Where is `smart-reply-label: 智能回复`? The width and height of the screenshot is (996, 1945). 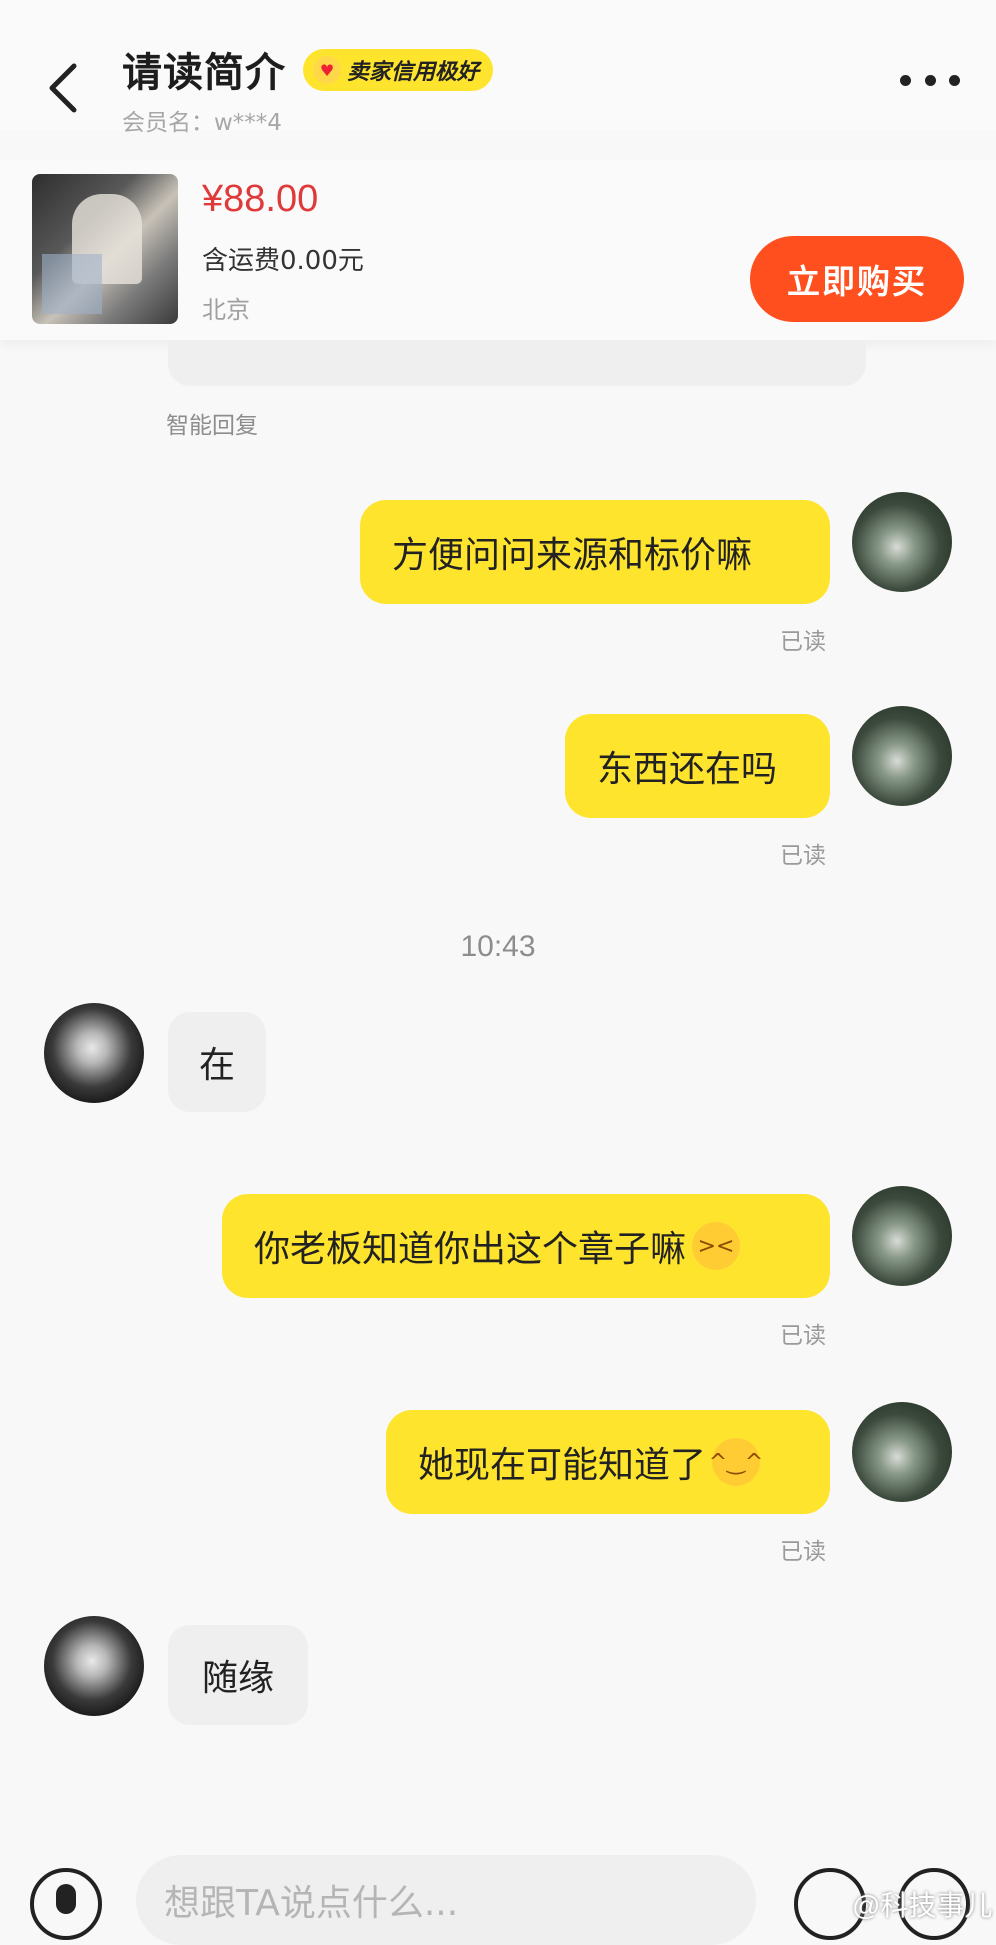
smart-reply-label: 智能回复 is located at coordinates (212, 426).